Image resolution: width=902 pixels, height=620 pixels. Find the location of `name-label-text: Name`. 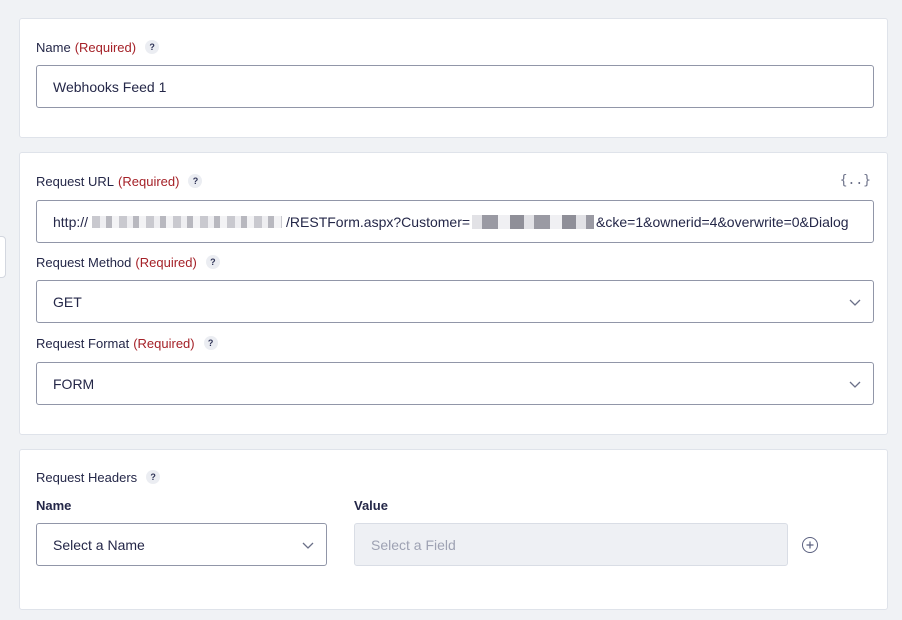

name-label-text: Name is located at coordinates (53, 47).